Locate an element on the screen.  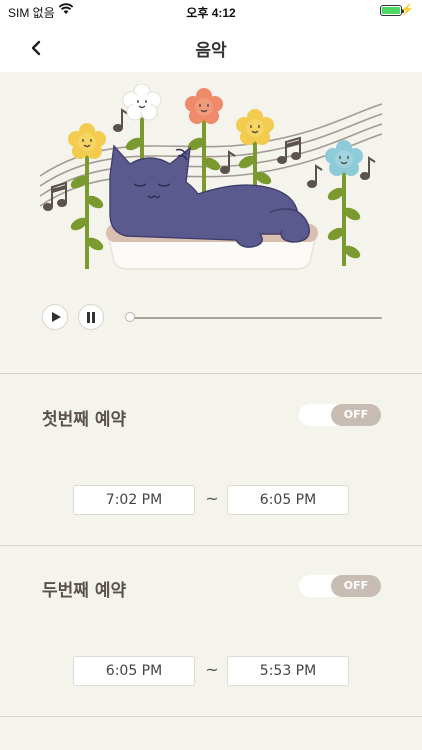
pause-button is located at coordinates (91, 317).